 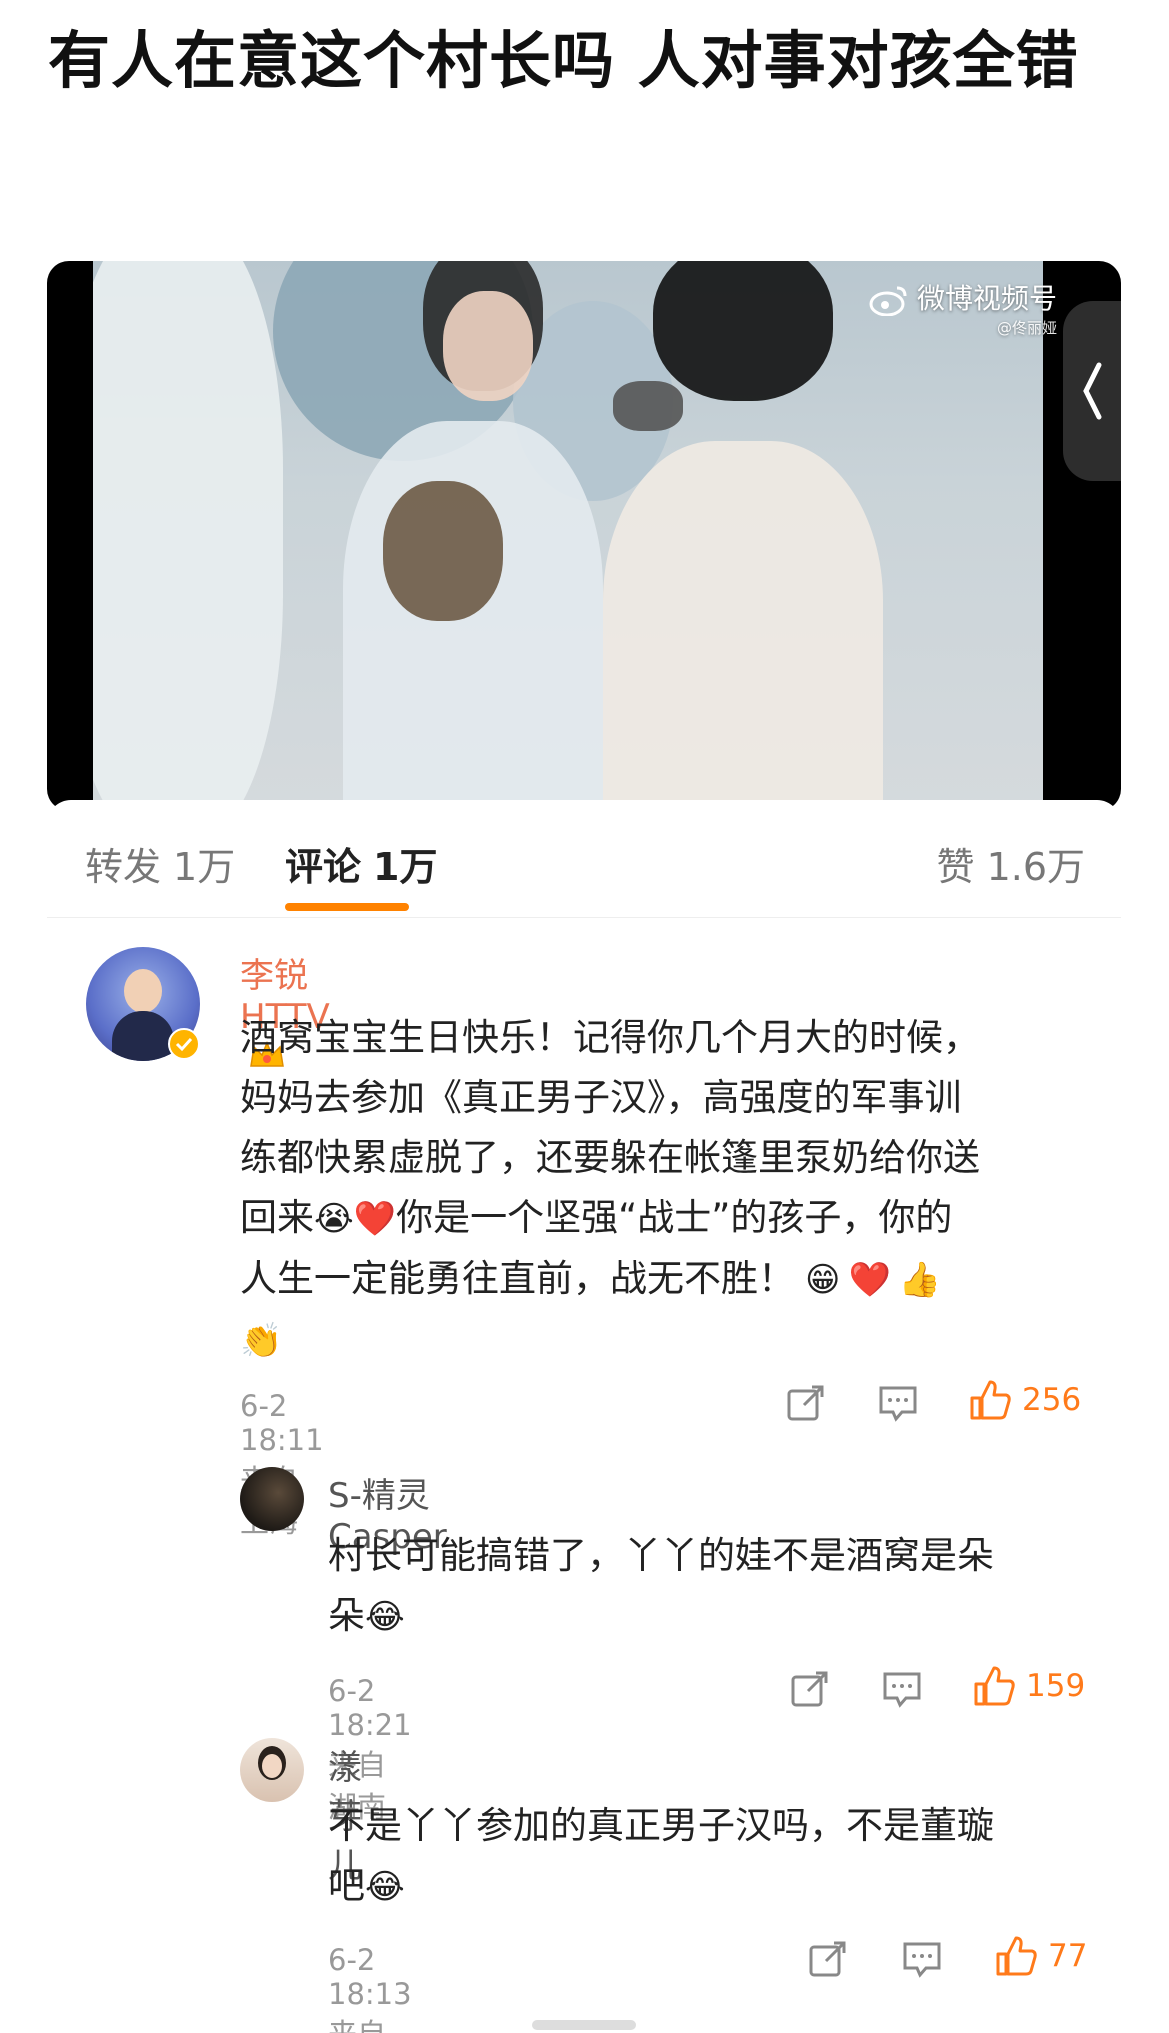 What do you see at coordinates (517, 1278) in the screenshot?
I see `comment-text-fragment: 人生一定能勇往直前，战无不胜！` at bounding box center [517, 1278].